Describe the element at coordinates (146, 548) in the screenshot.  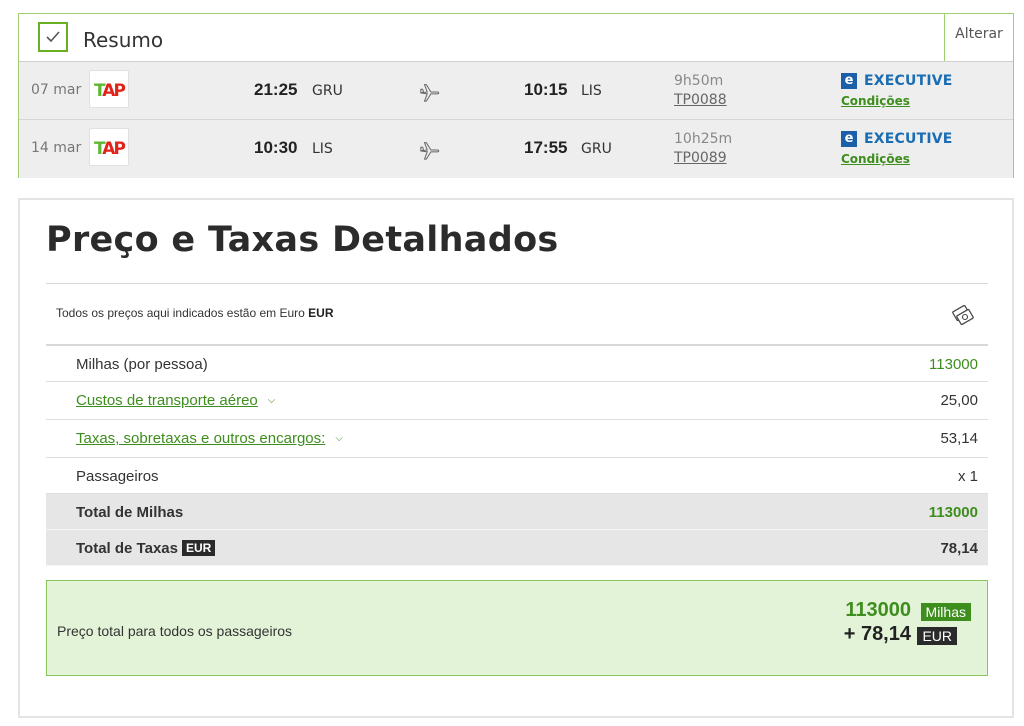
I see `row-label: Total de Taxas EUR` at that location.